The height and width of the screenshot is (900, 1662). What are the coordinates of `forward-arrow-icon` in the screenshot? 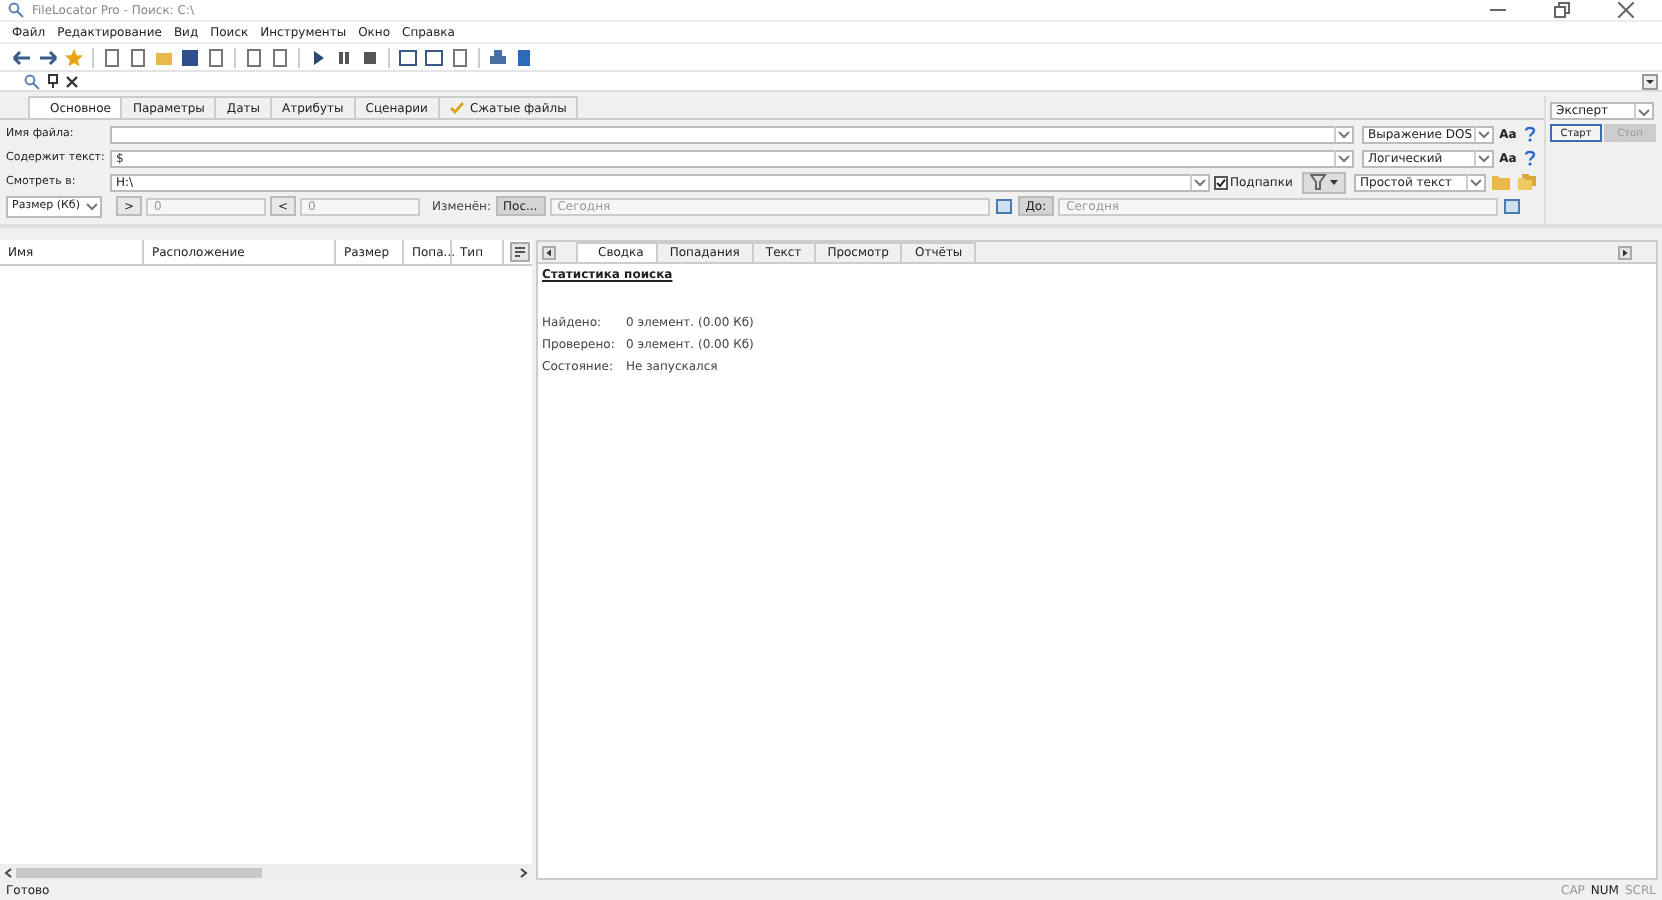 It's located at (48, 57).